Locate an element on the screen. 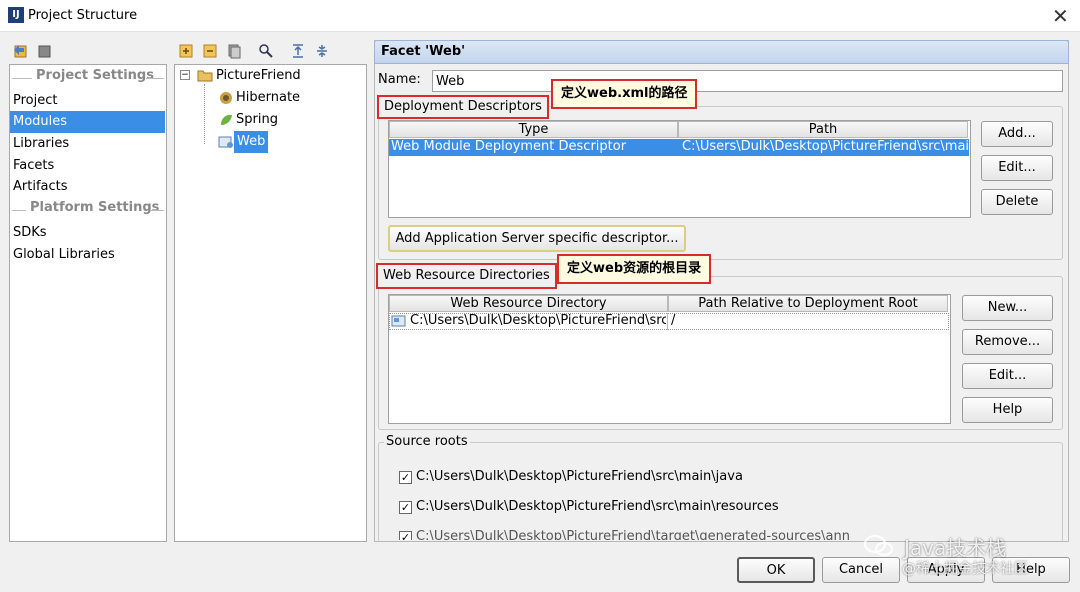 The image size is (1080, 592). source-root-checkbox-2: ✓ is located at coordinates (405, 507).